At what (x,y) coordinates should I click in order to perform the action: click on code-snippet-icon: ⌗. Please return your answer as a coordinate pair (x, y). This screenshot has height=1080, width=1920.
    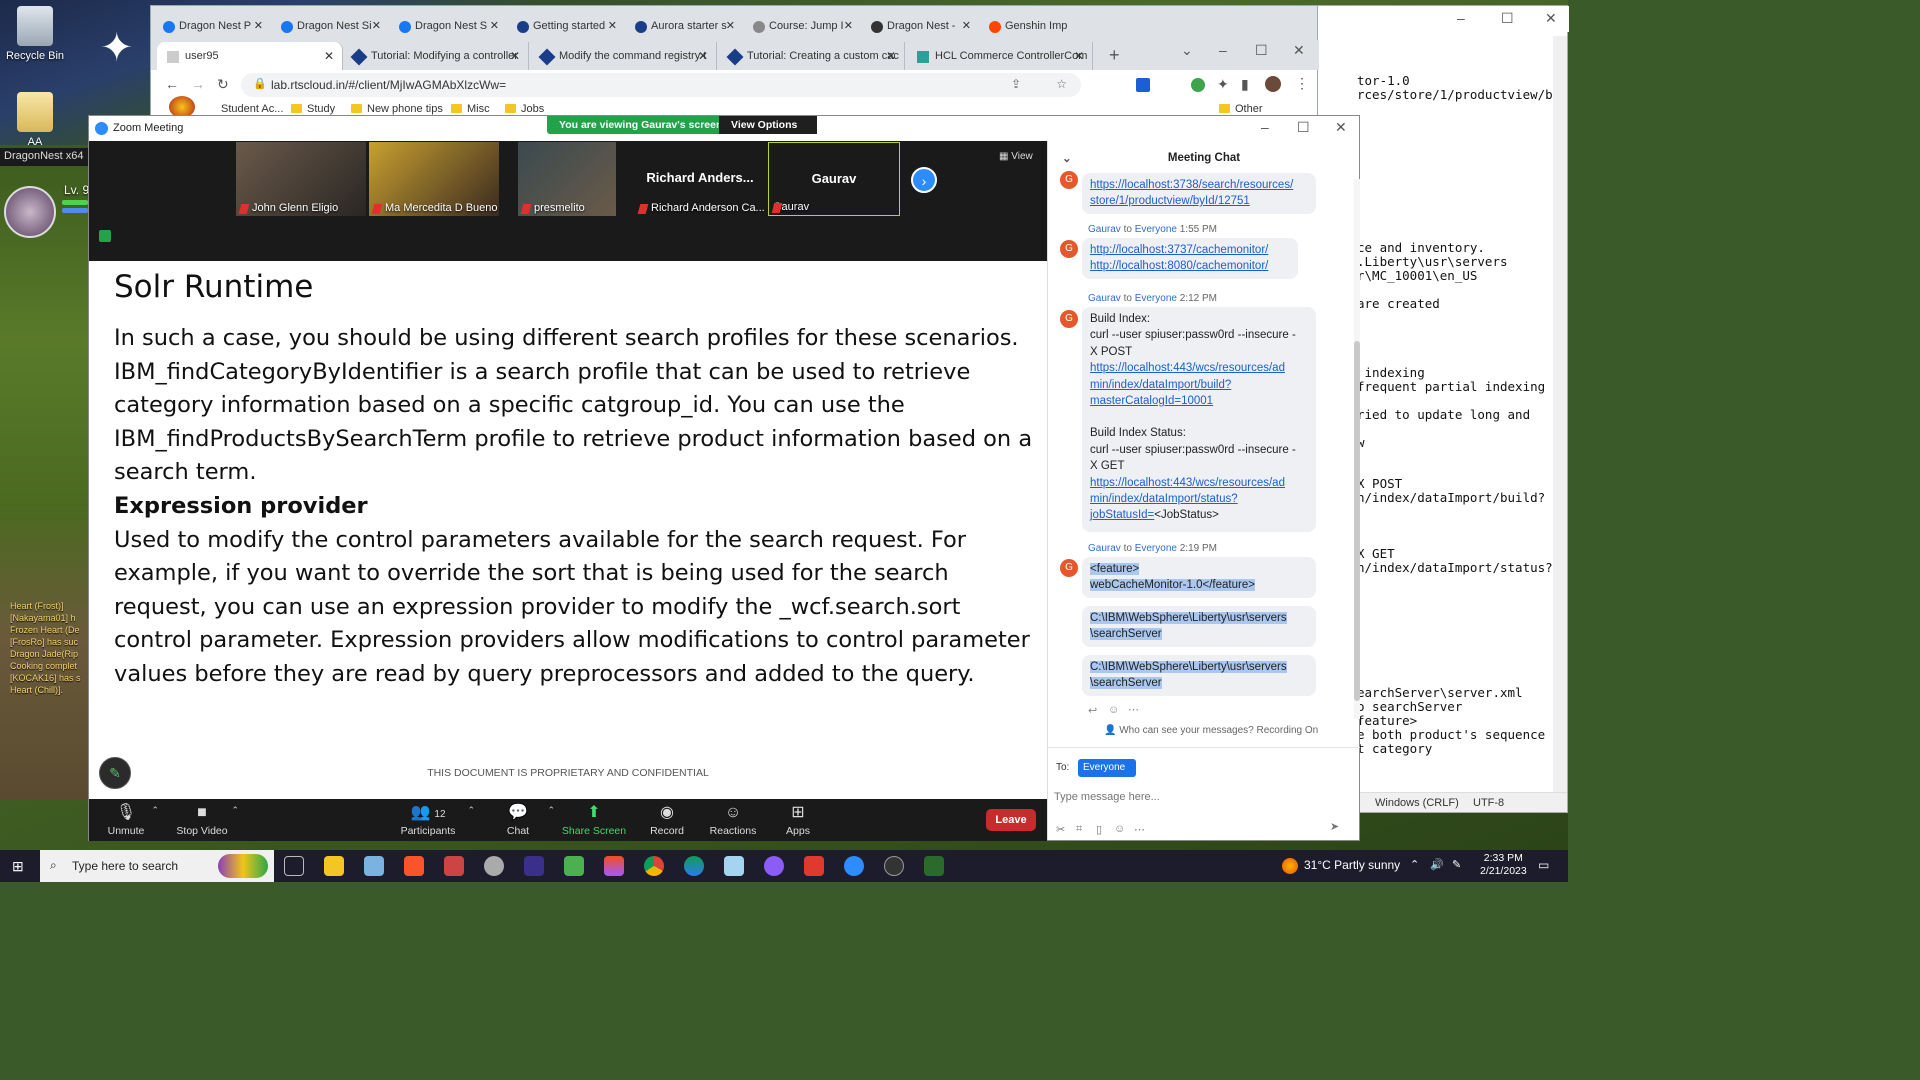
    Looking at the image, I should click on (1079, 829).